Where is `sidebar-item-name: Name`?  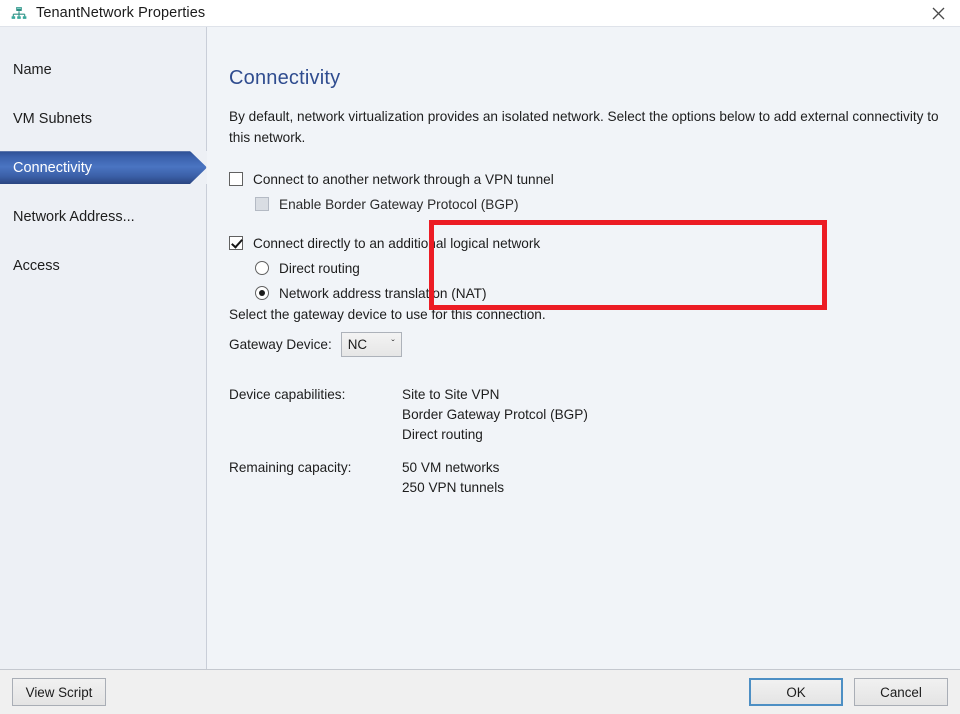
sidebar-item-name: Name is located at coordinates (103, 69).